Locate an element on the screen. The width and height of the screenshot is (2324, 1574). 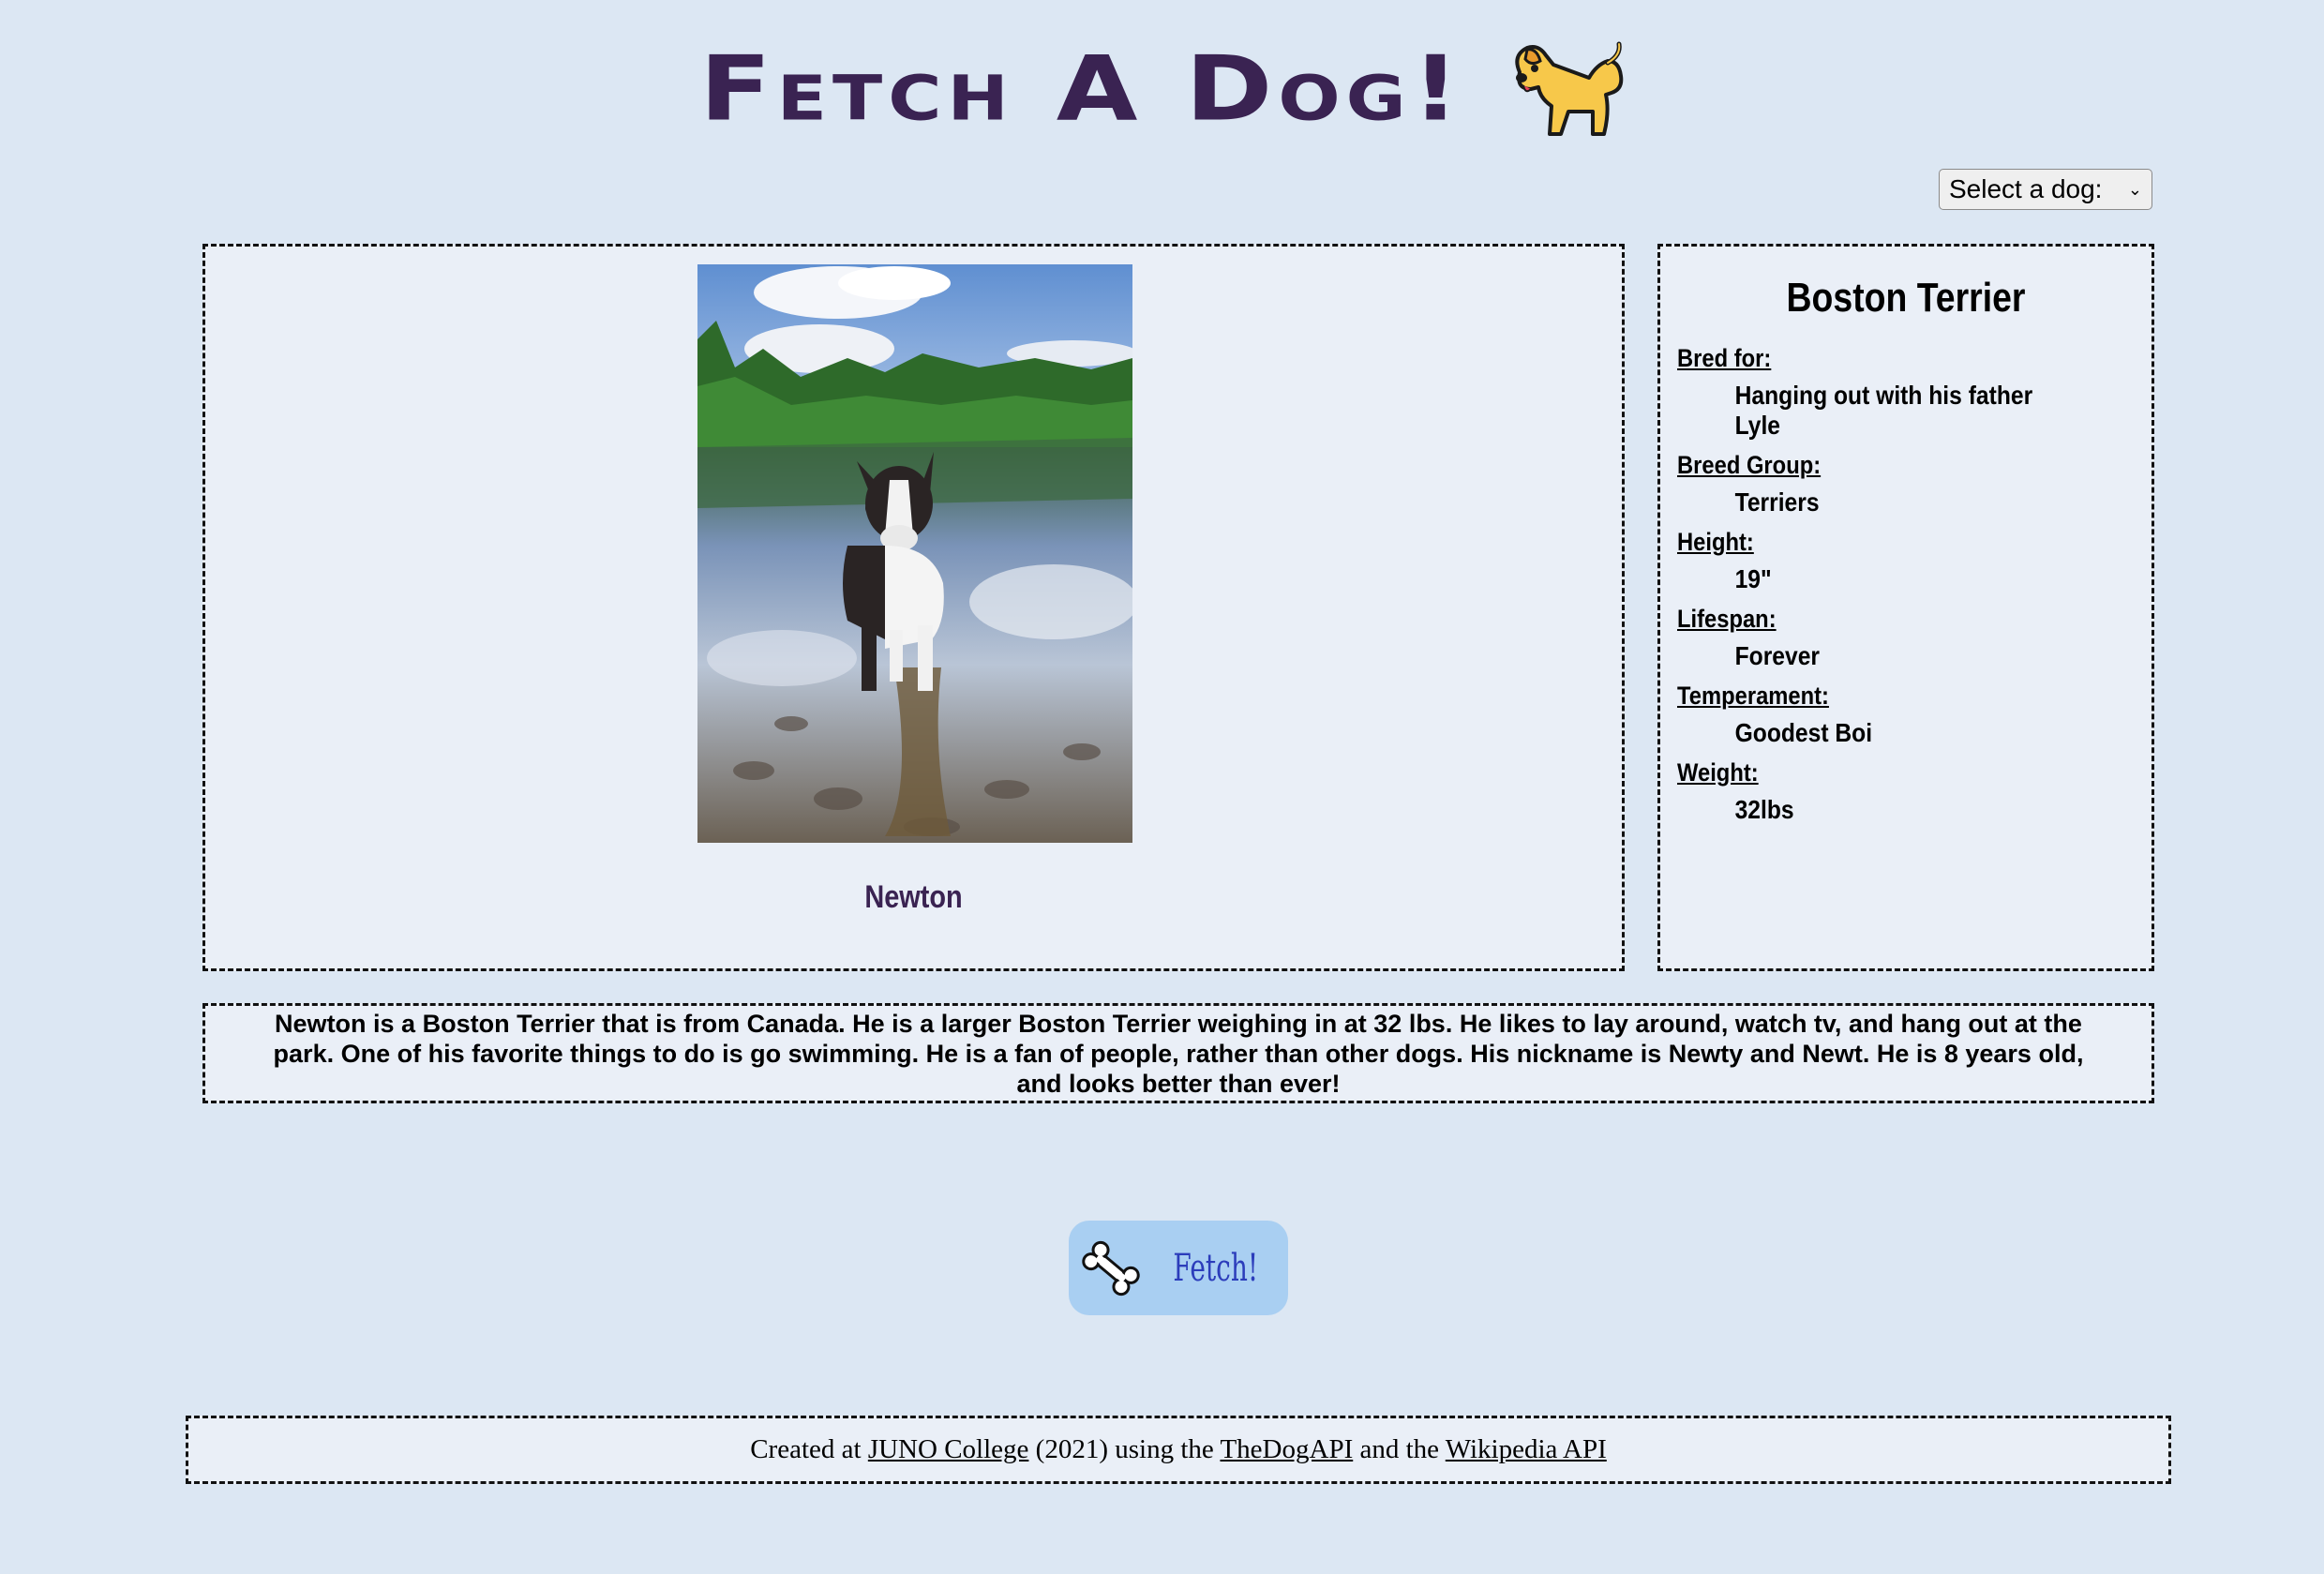
field-value: 32lbs is located at coordinates (1764, 809).